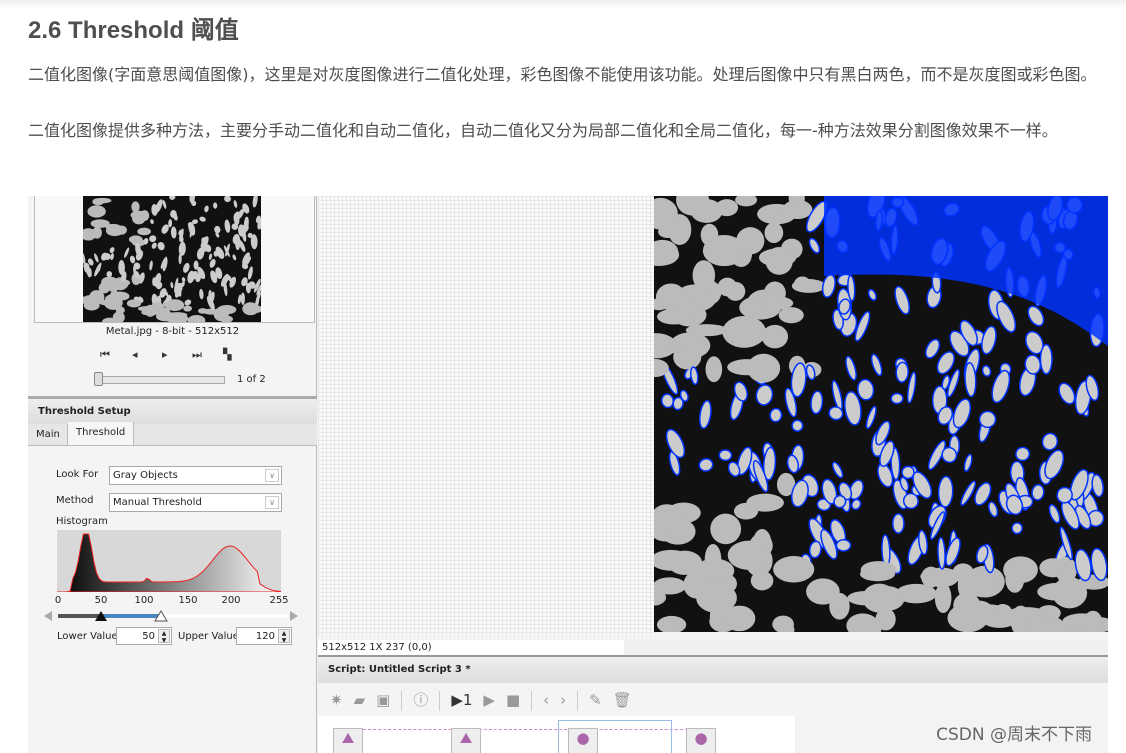 The height and width of the screenshot is (753, 1126). What do you see at coordinates (87, 636) in the screenshot?
I see `lower-value-label: Lower Value` at bounding box center [87, 636].